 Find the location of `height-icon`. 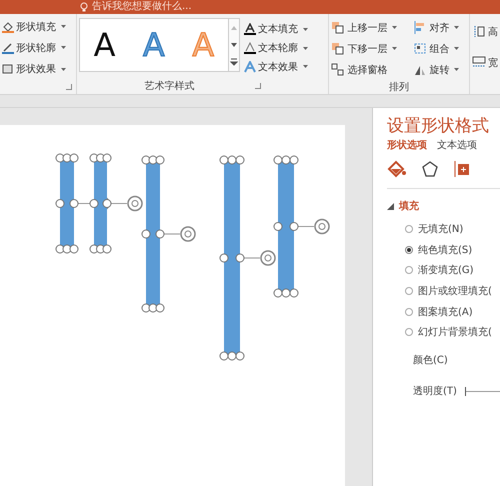

height-icon is located at coordinates (479, 31).